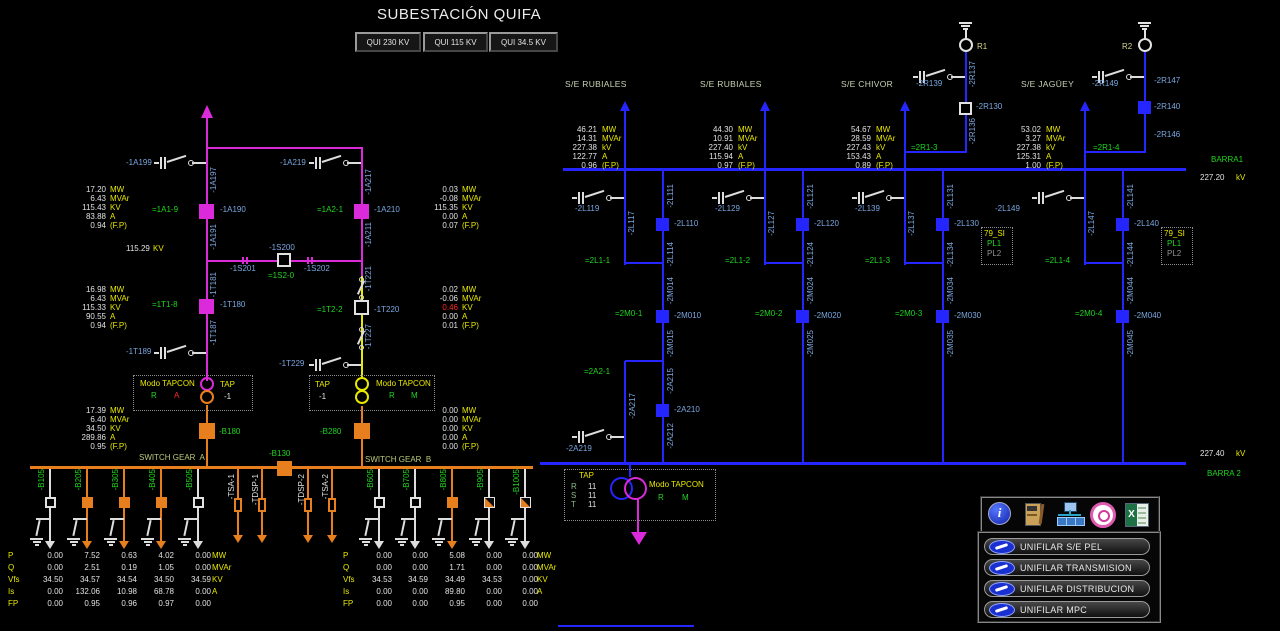  I want to click on table-value: 0.95, so click(92, 603).